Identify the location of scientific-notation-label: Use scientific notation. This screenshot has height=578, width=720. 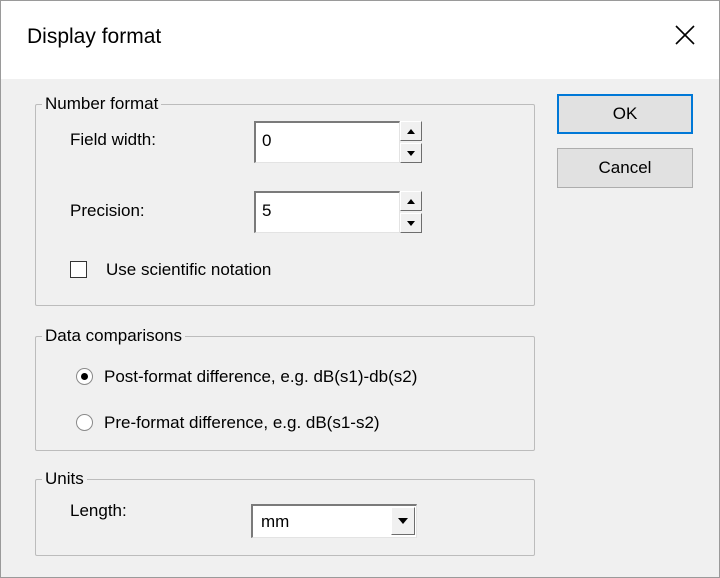
(189, 269).